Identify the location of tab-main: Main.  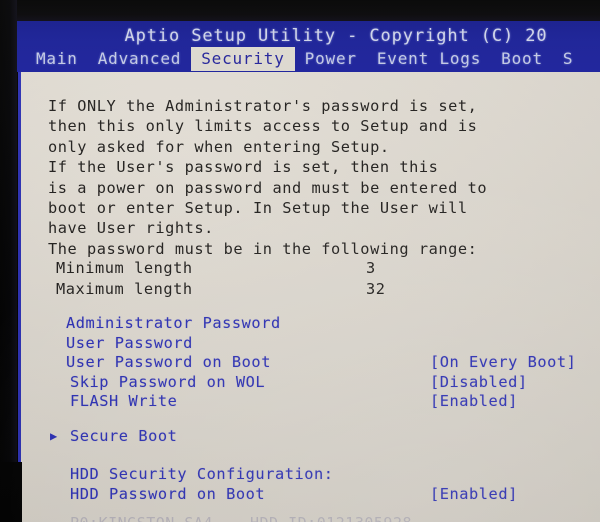
(57, 59).